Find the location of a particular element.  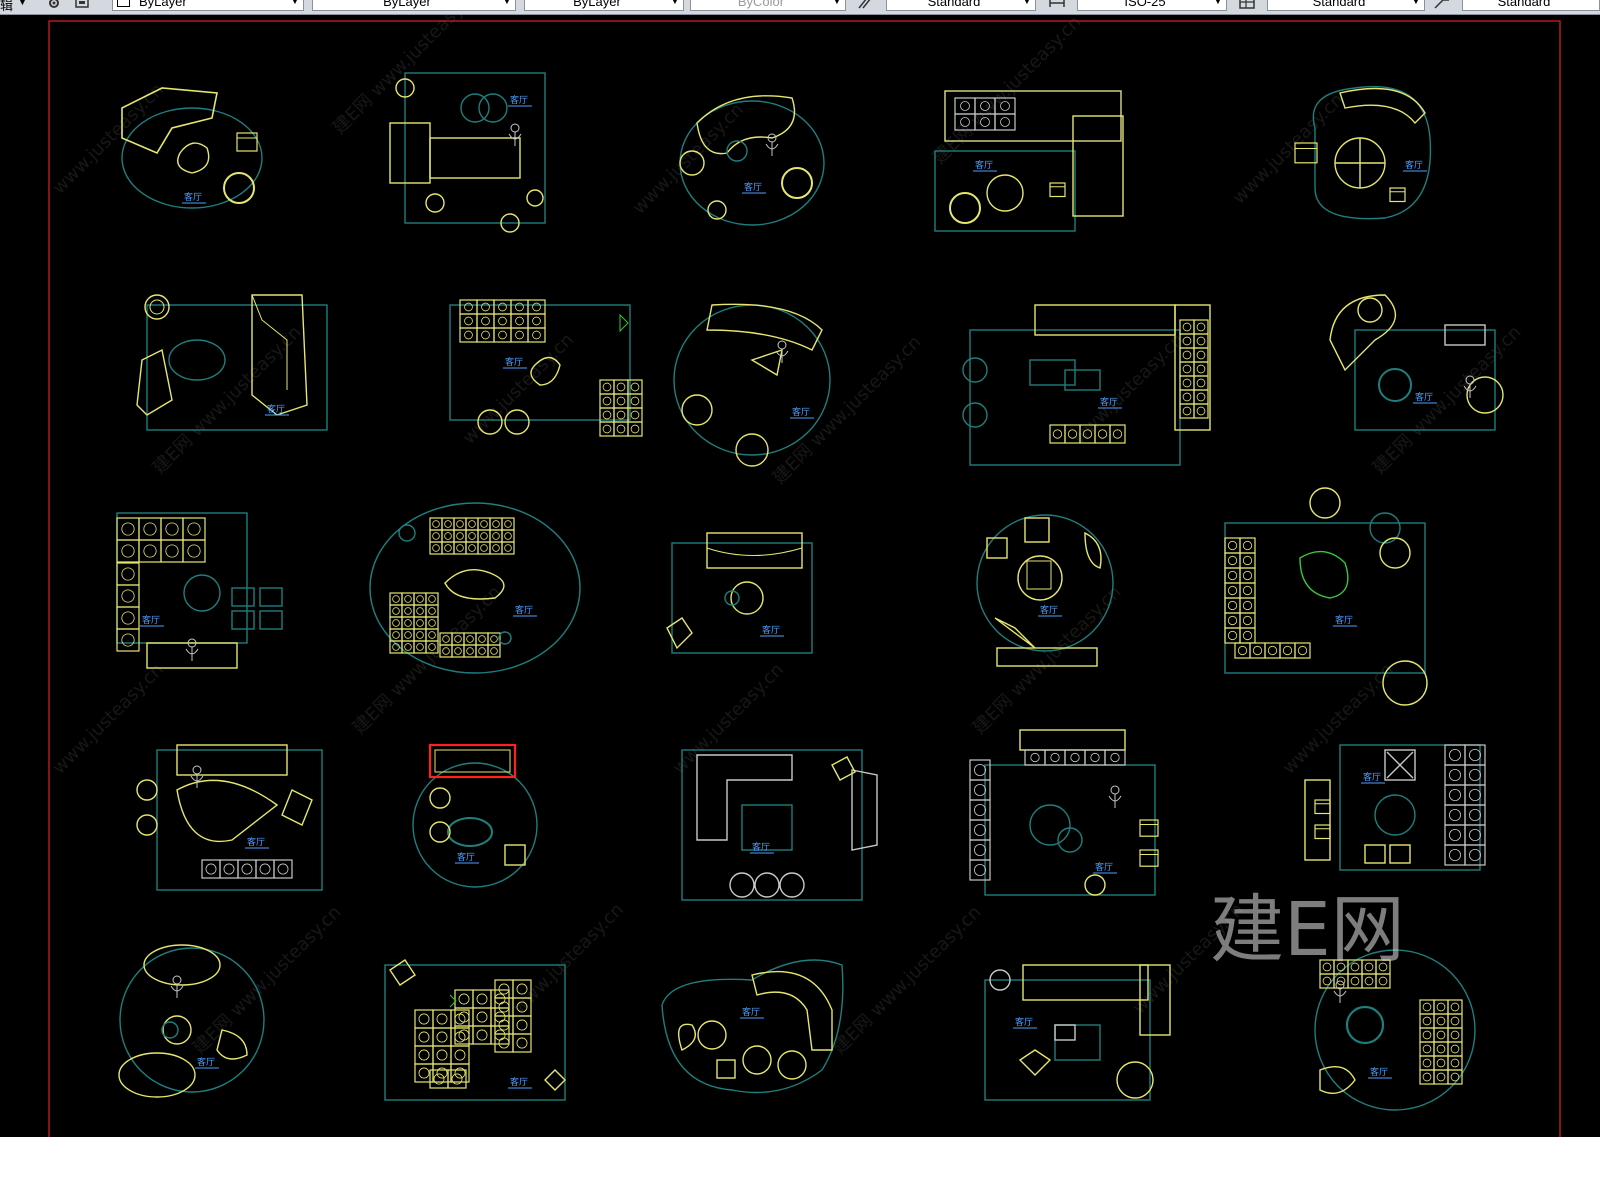

table-style-dropdown: Standard ▼ is located at coordinates (1346, 5).